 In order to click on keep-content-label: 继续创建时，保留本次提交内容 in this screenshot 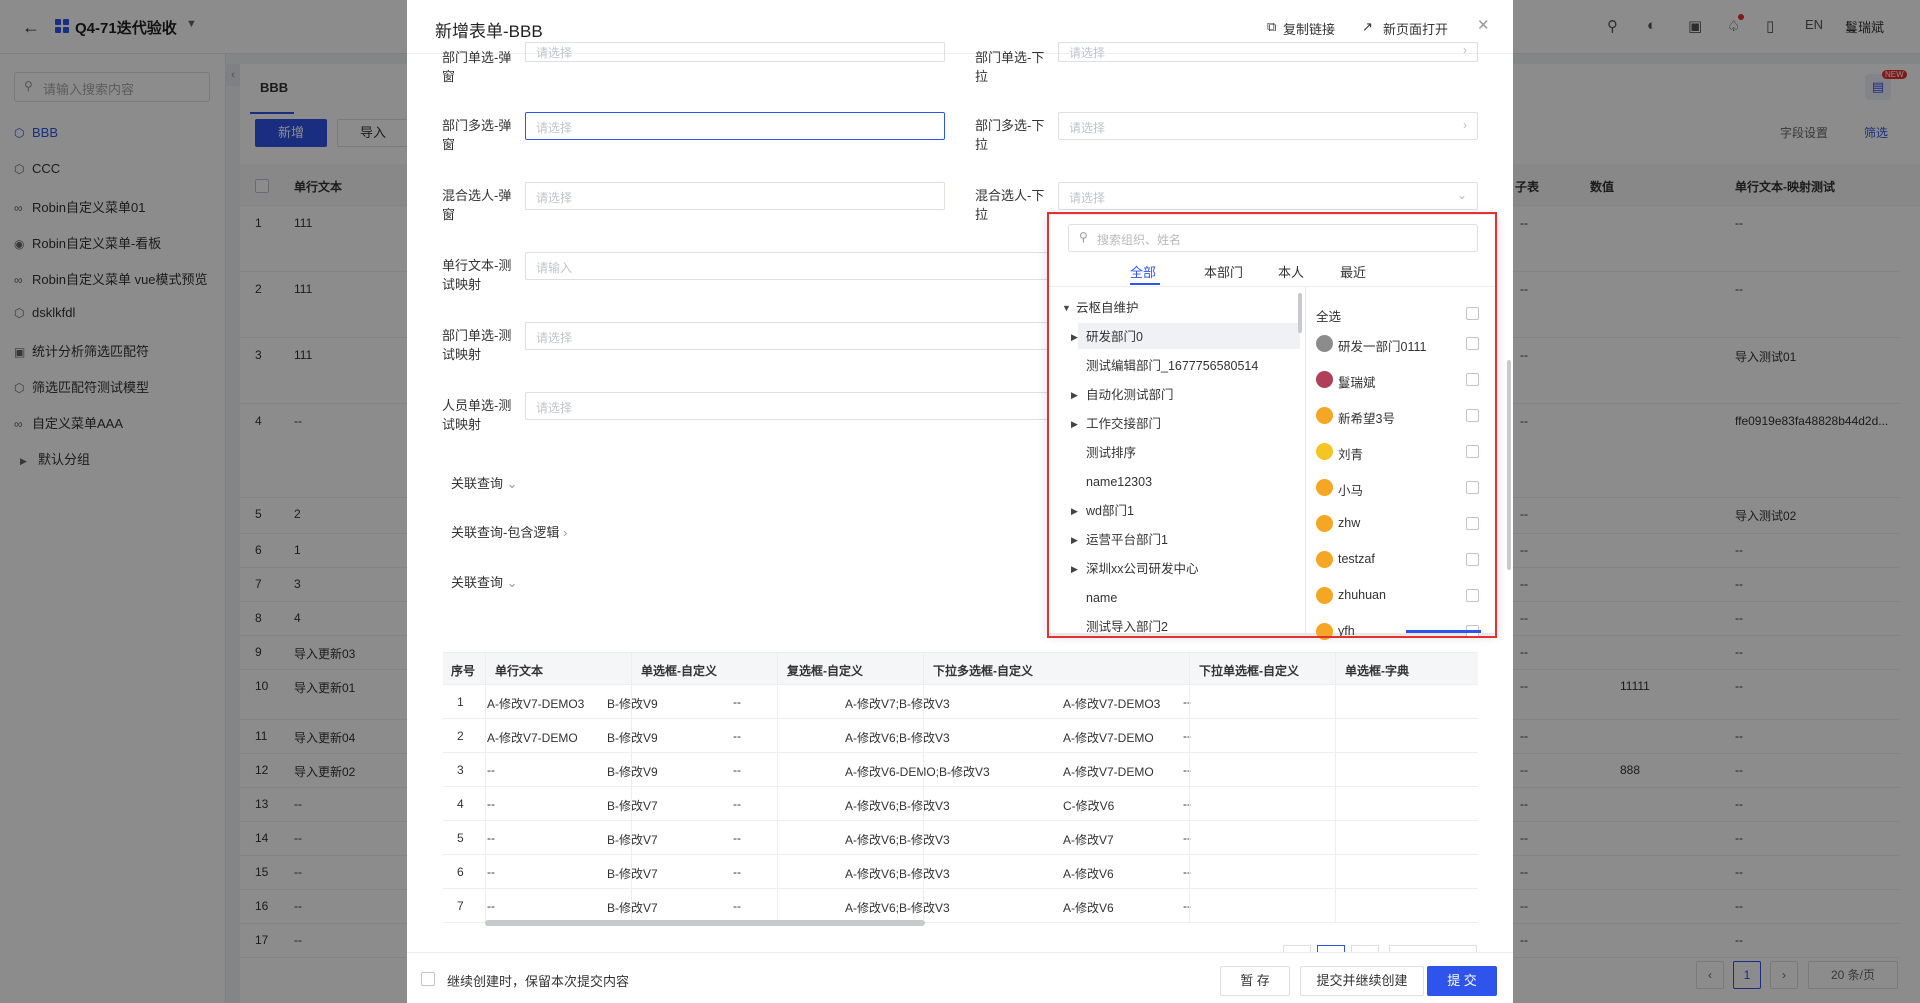, I will do `click(538, 981)`.